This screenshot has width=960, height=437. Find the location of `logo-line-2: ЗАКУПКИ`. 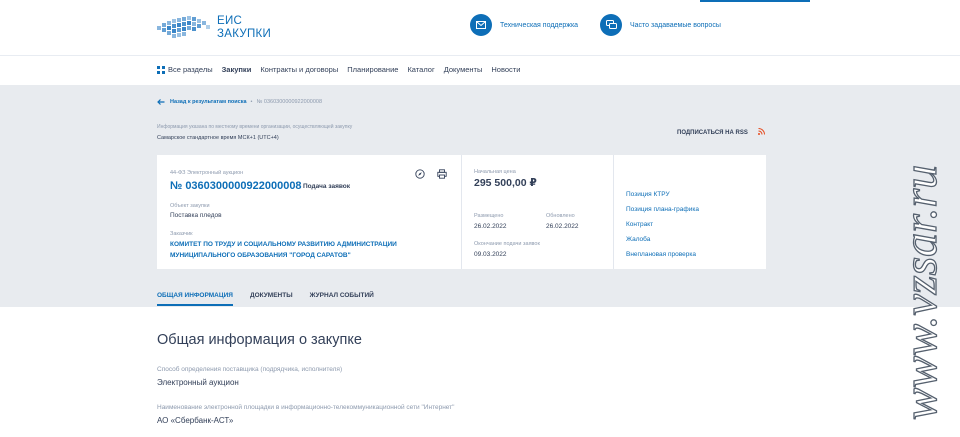

logo-line-2: ЗАКУПКИ is located at coordinates (244, 34).